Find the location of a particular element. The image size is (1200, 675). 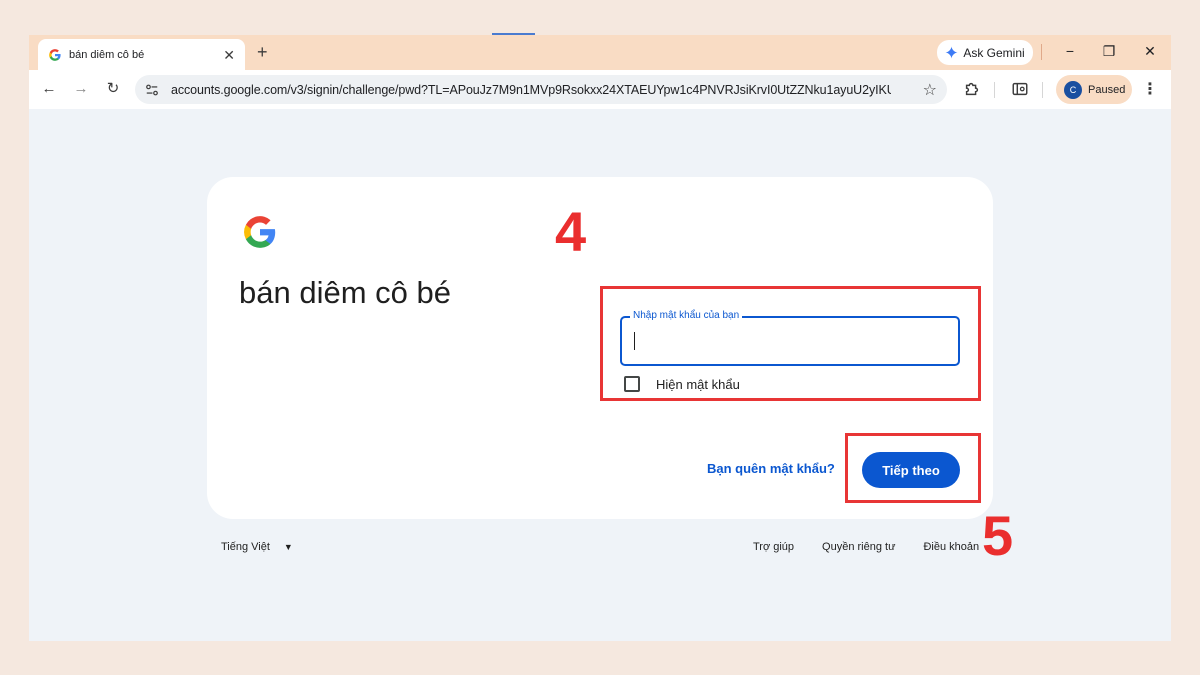

profile-status: Paused is located at coordinates (1107, 89).